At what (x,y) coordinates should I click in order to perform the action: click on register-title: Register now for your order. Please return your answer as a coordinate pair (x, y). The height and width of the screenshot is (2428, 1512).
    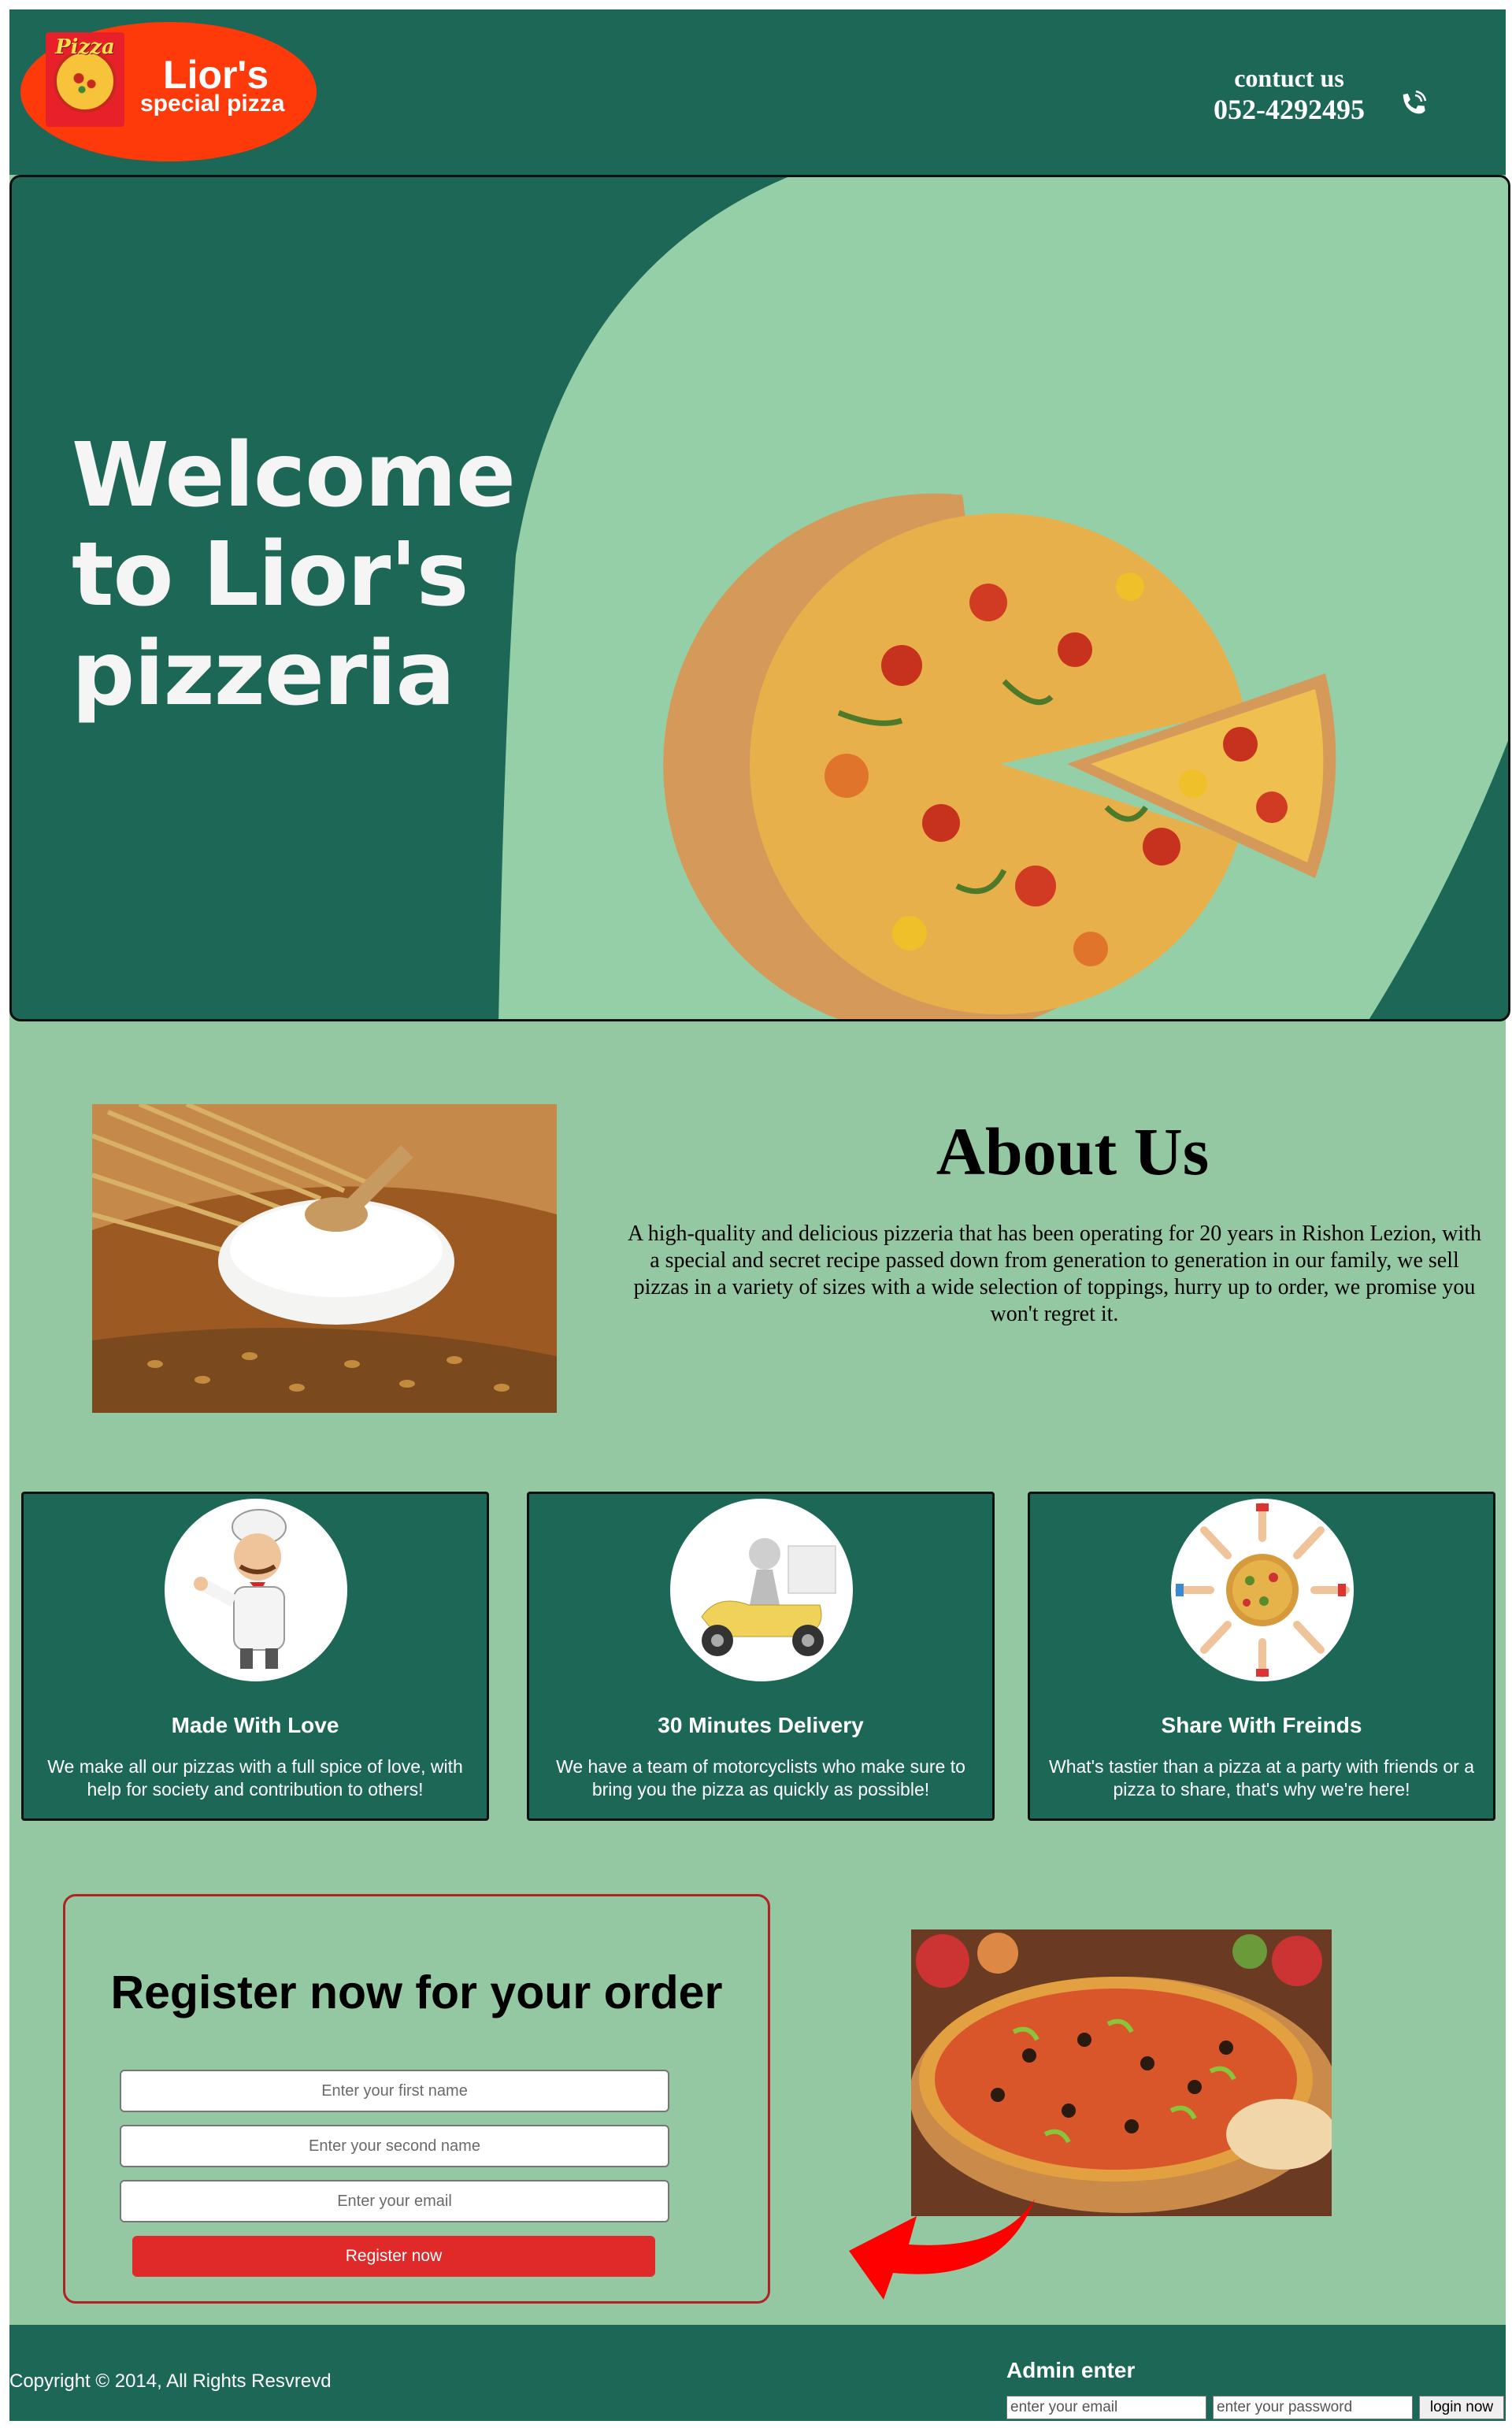
    Looking at the image, I should click on (416, 1992).